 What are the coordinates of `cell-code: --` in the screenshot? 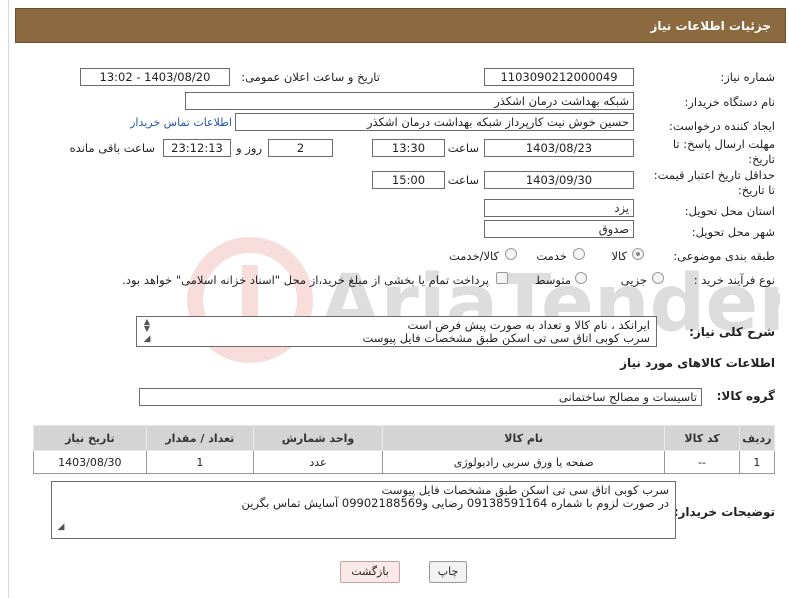 It's located at (702, 462).